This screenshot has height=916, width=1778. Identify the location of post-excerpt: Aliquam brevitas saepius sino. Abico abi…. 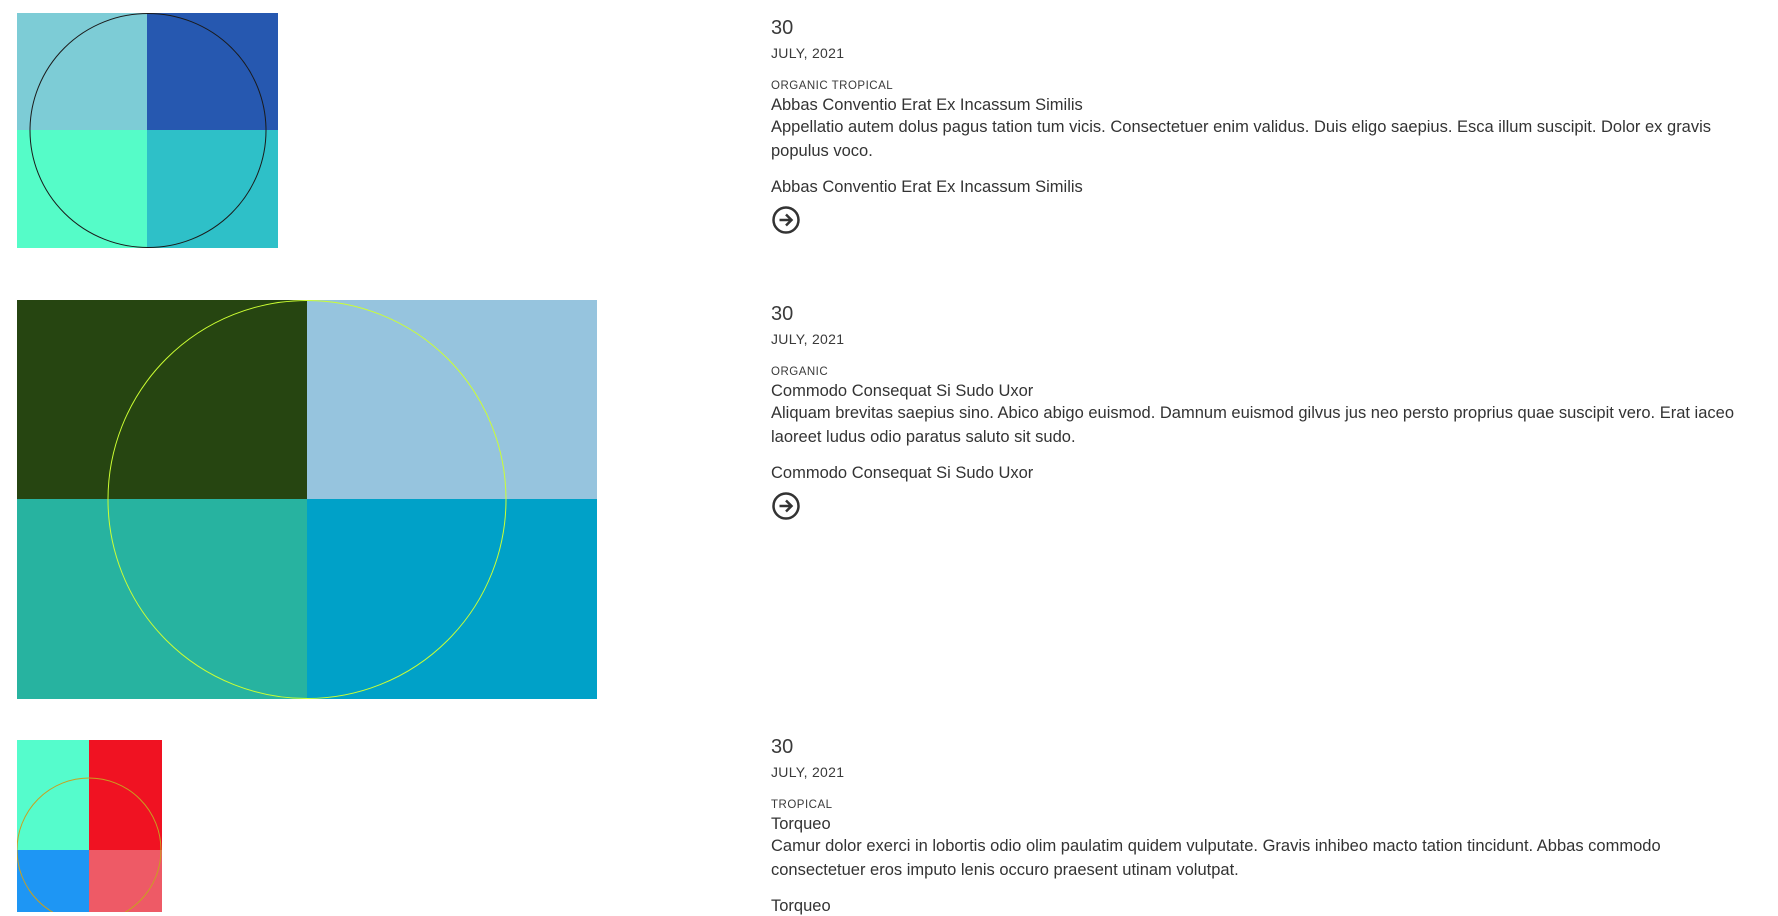
(1253, 425).